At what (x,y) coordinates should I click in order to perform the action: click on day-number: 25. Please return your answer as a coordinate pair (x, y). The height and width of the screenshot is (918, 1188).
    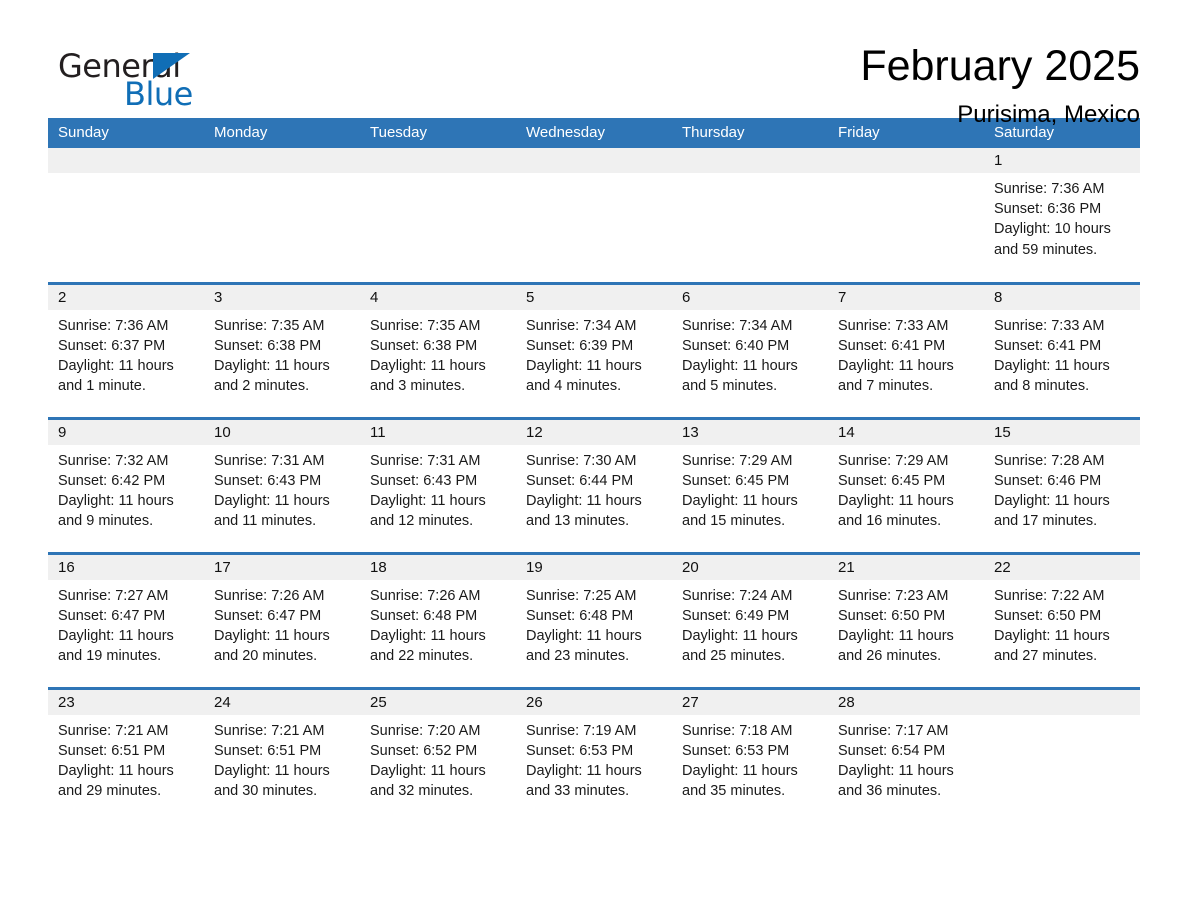
    Looking at the image, I should click on (438, 702).